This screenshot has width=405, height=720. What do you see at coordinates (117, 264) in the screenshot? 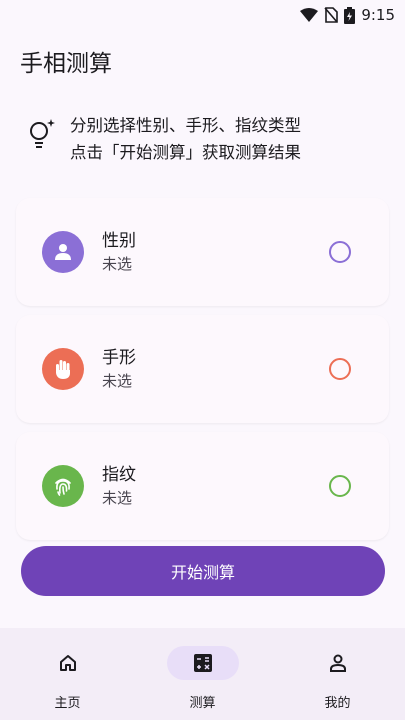
I see `card-gender-status: 未选` at bounding box center [117, 264].